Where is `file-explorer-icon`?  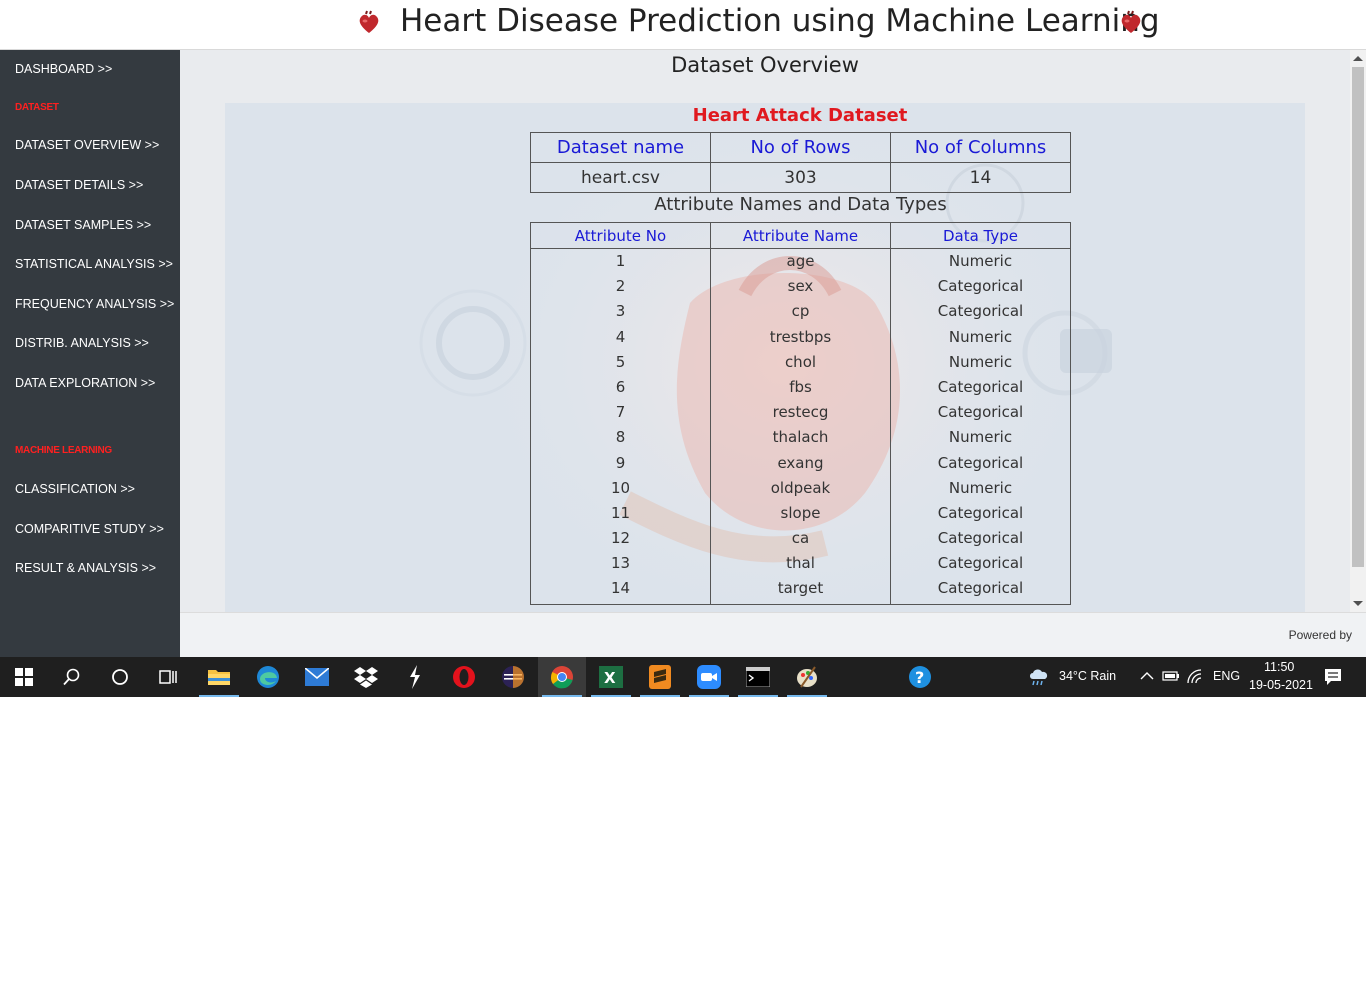 file-explorer-icon is located at coordinates (219, 677).